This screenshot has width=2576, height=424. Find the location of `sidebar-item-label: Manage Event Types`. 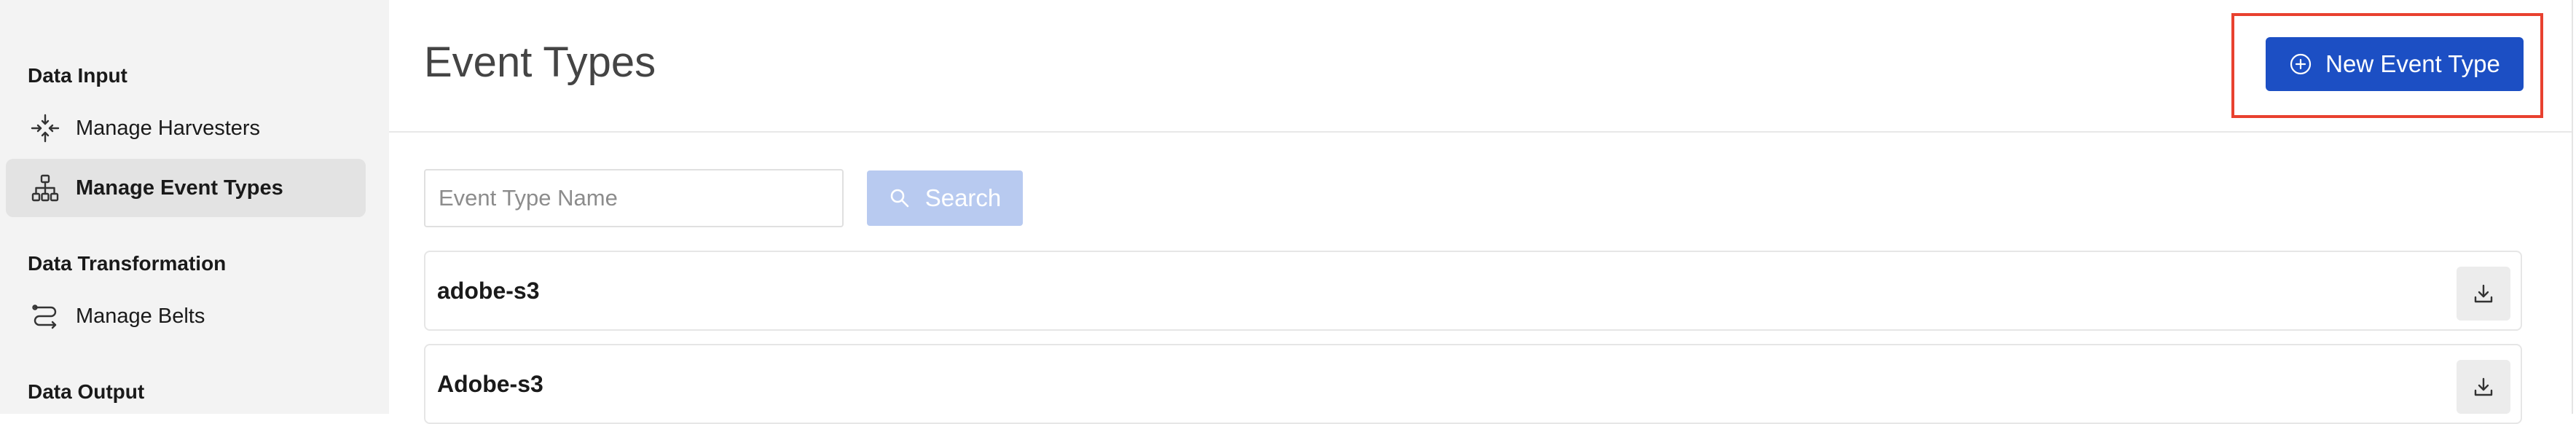

sidebar-item-label: Manage Event Types is located at coordinates (179, 188).